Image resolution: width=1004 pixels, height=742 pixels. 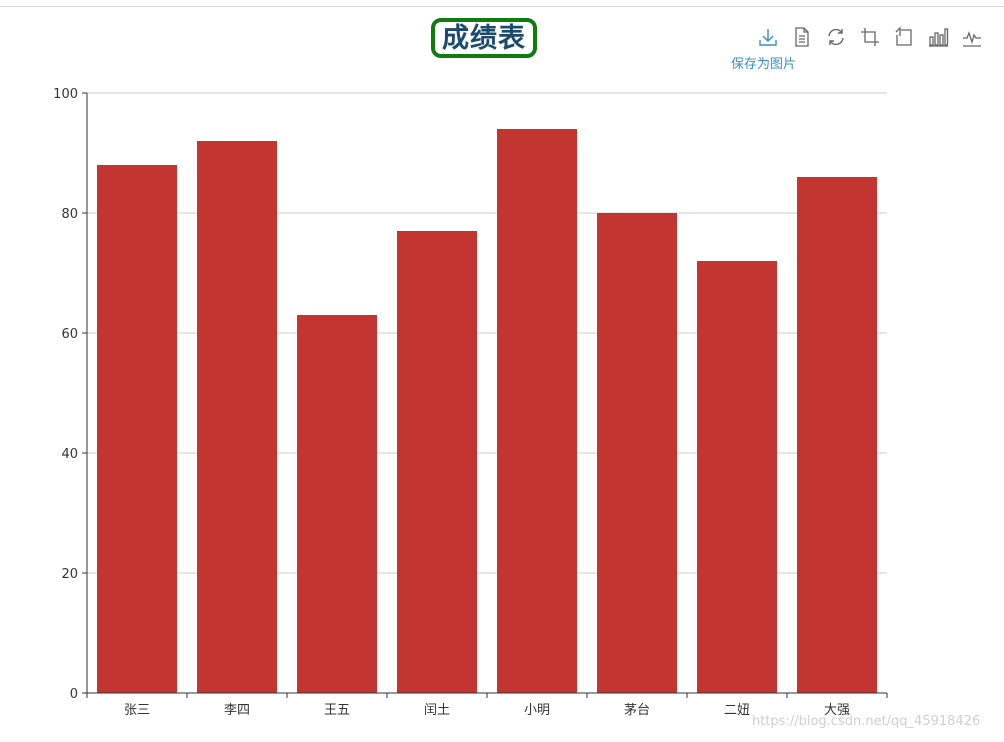 What do you see at coordinates (69, 334) in the screenshot?
I see `y-tick-label: 60` at bounding box center [69, 334].